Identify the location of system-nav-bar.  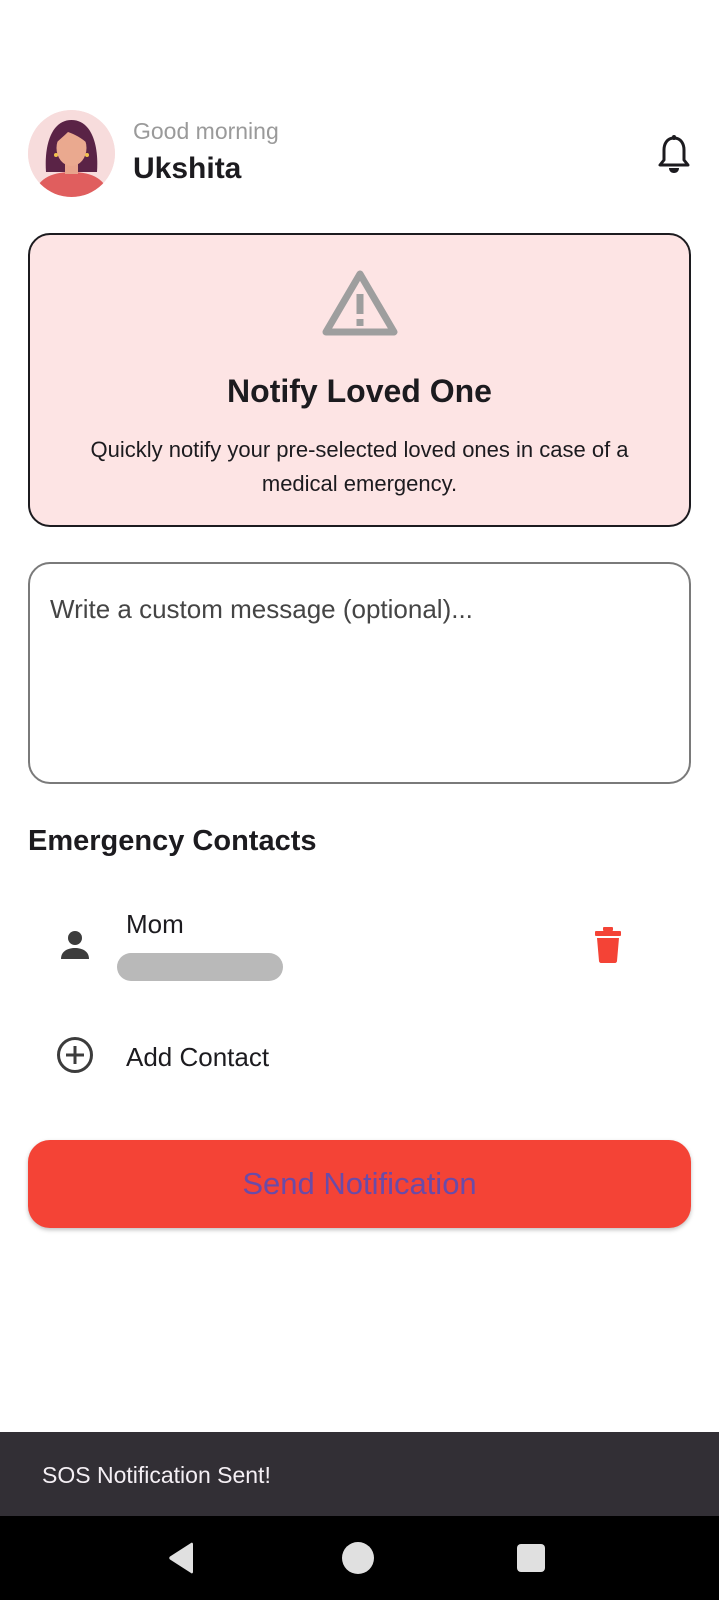
(359, 1558).